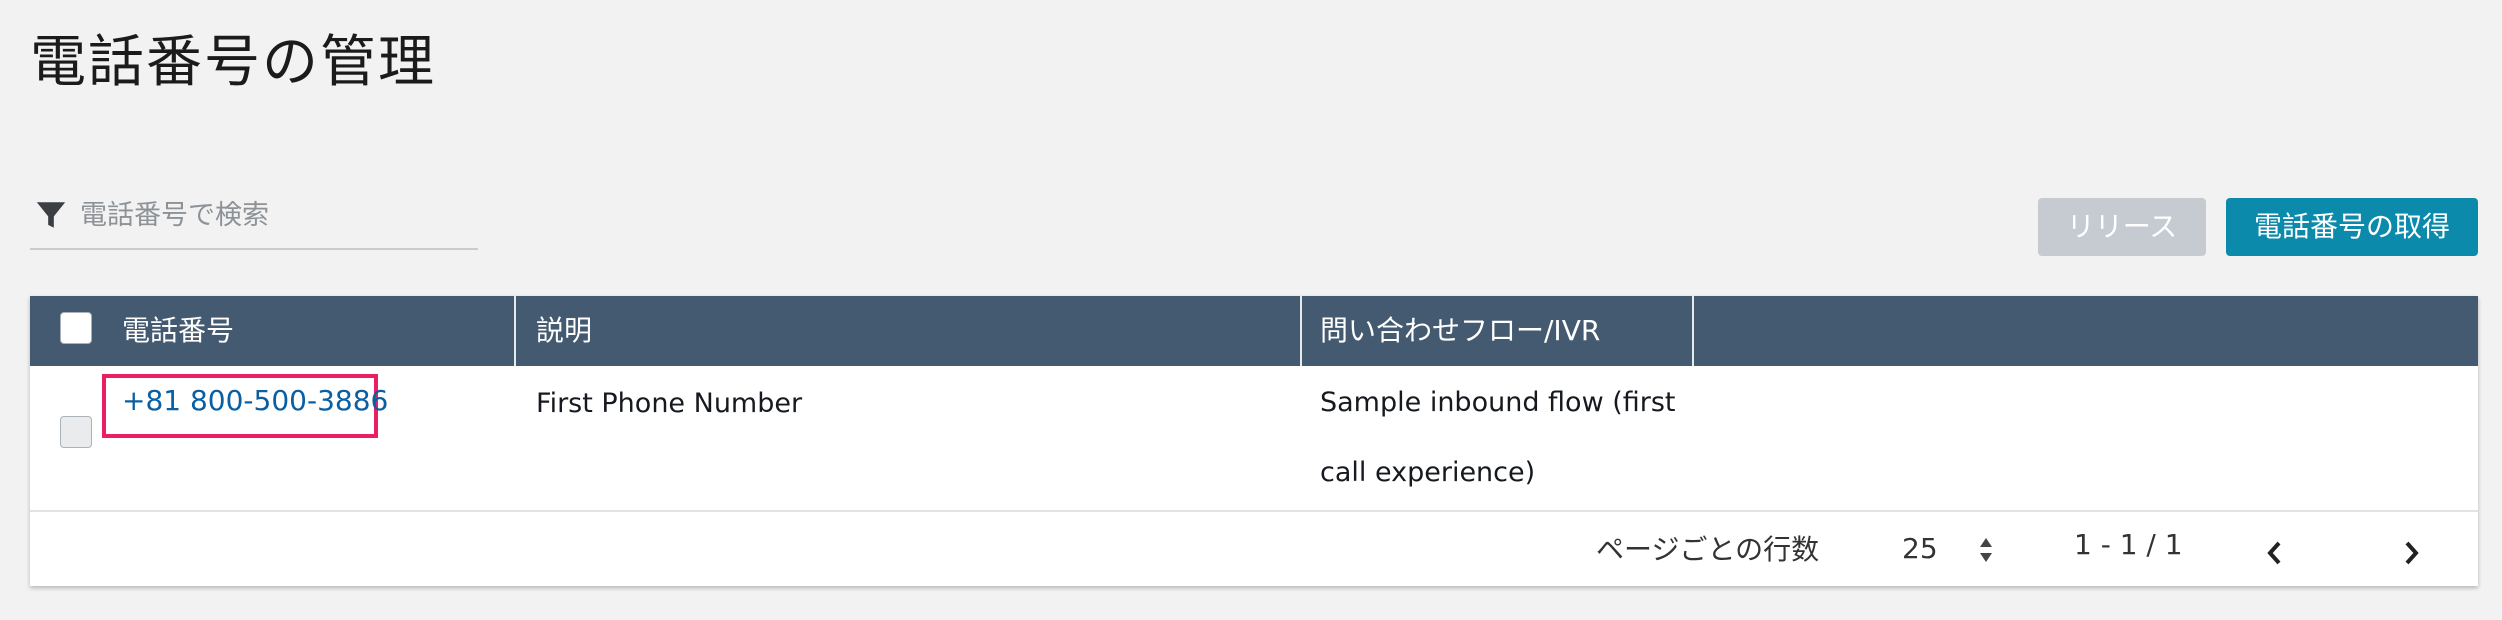 The width and height of the screenshot is (2502, 620). I want to click on select-all-checkbox, so click(76, 328).